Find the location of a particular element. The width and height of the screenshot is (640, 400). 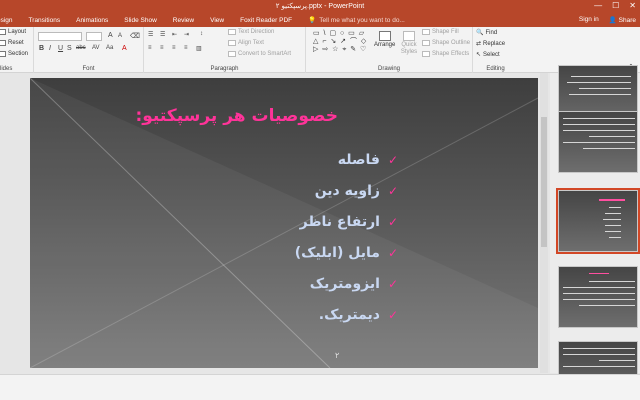

reset-button: Reset is located at coordinates (12, 43).